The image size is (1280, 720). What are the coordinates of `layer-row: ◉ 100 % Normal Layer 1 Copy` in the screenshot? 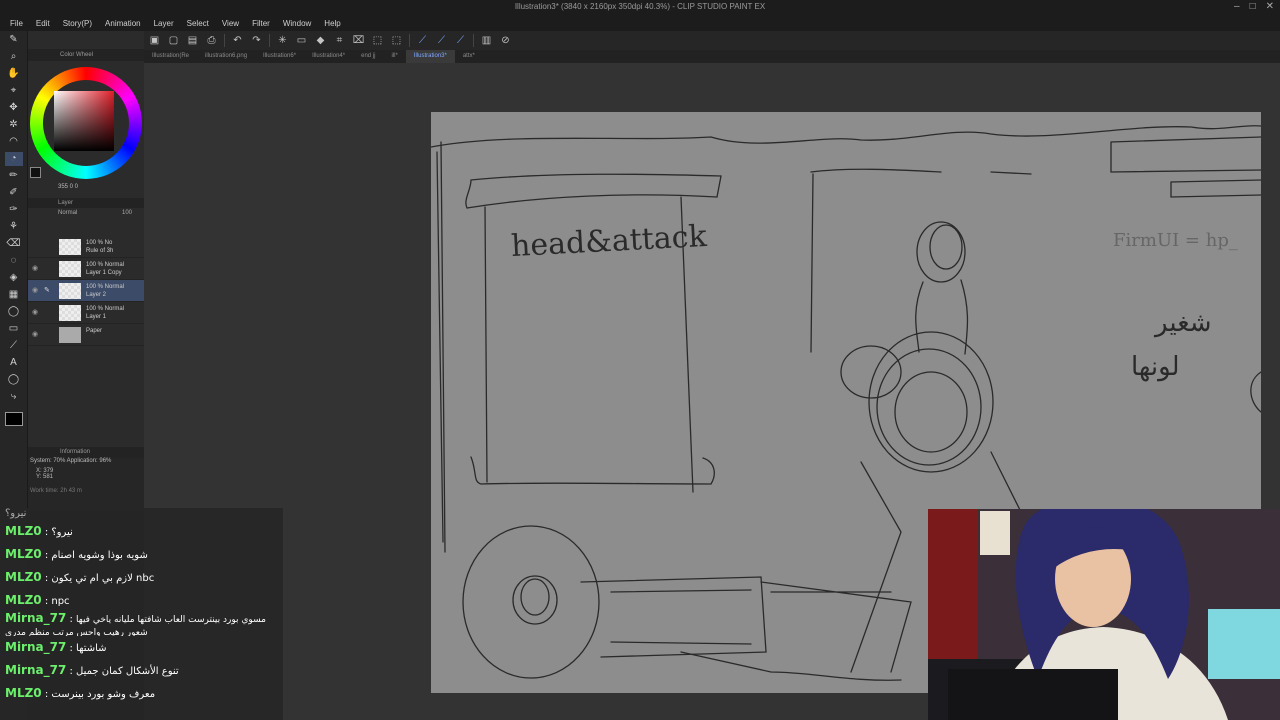 It's located at (86, 269).